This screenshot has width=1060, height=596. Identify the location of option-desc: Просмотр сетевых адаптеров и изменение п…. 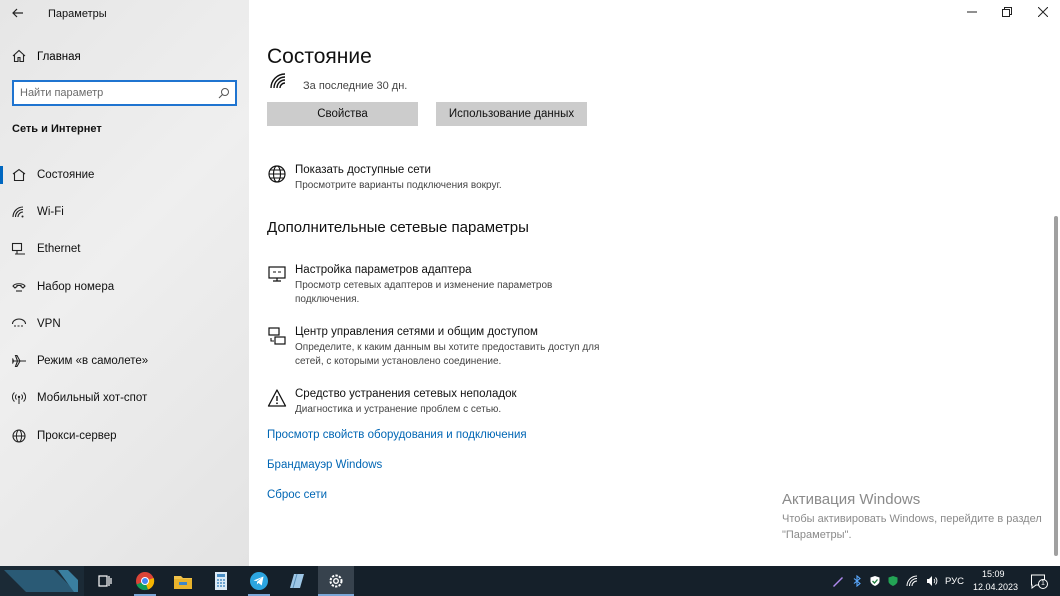
(424, 292).